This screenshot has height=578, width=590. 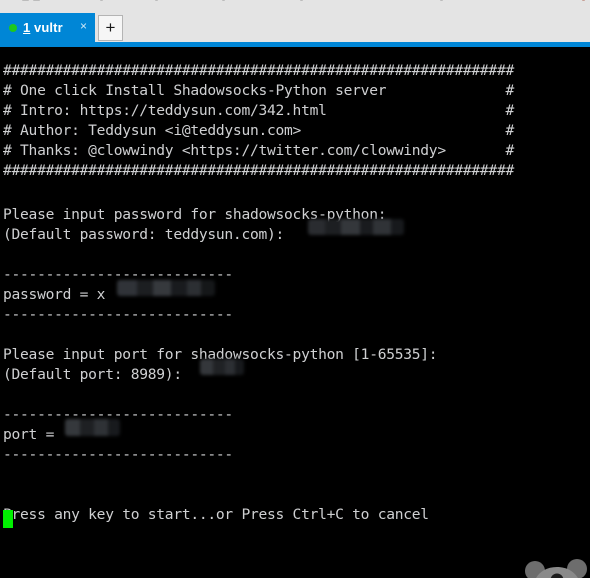 I want to click on terminal-cursor, so click(x=8, y=519).